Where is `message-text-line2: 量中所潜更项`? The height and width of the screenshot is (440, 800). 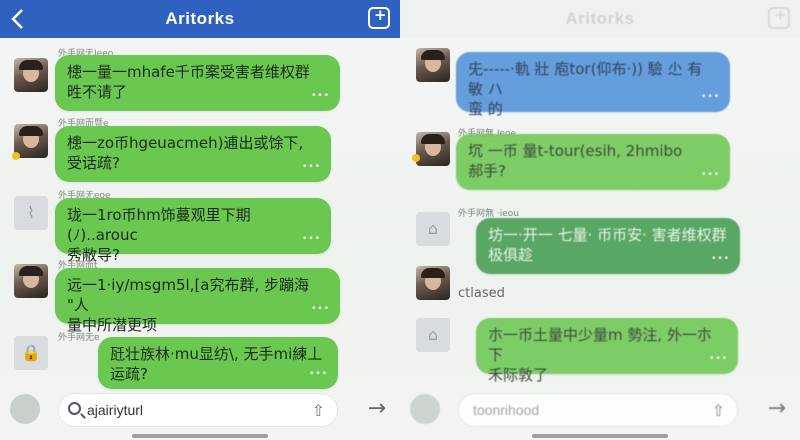
message-text-line2: 量中所潜更项 is located at coordinates (112, 325).